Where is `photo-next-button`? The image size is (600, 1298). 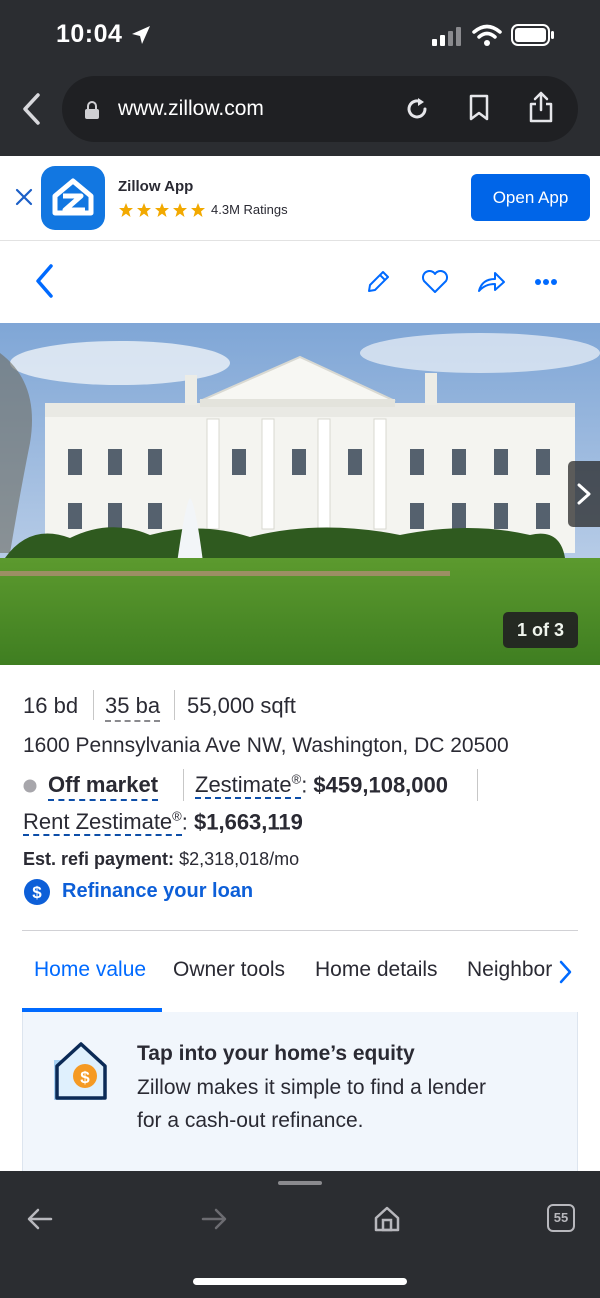
photo-next-button is located at coordinates (584, 494).